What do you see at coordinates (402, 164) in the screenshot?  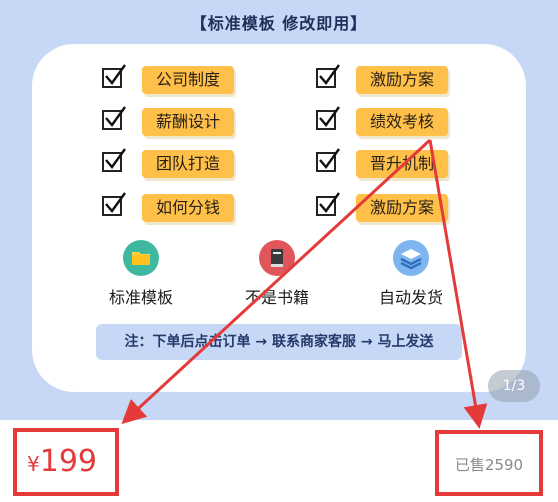 I see `tag-label: 晋升机制` at bounding box center [402, 164].